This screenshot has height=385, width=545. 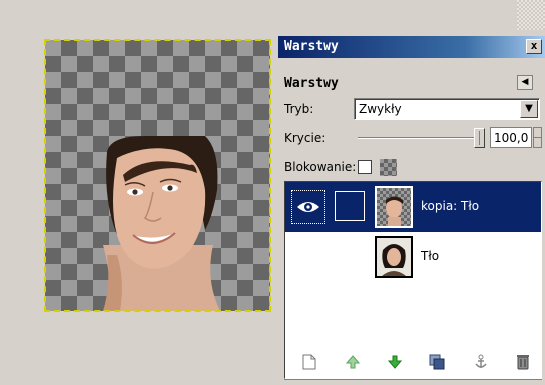 I want to click on layer-row: Tło, so click(x=413, y=257).